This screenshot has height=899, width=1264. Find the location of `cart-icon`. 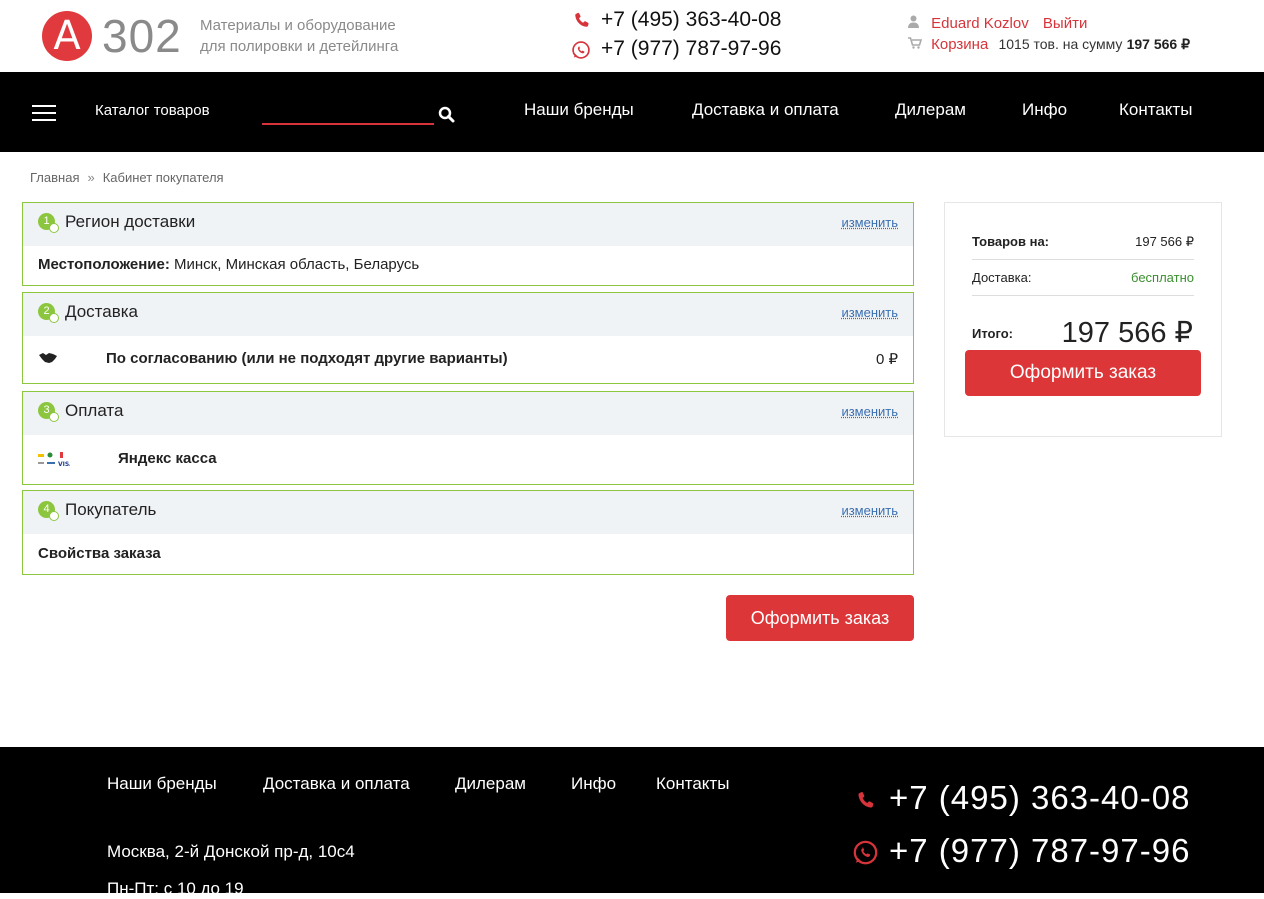

cart-icon is located at coordinates (915, 45).